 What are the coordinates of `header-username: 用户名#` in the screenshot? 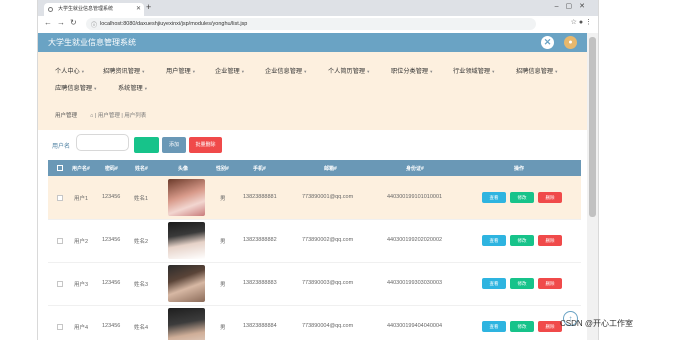 It's located at (81, 168).